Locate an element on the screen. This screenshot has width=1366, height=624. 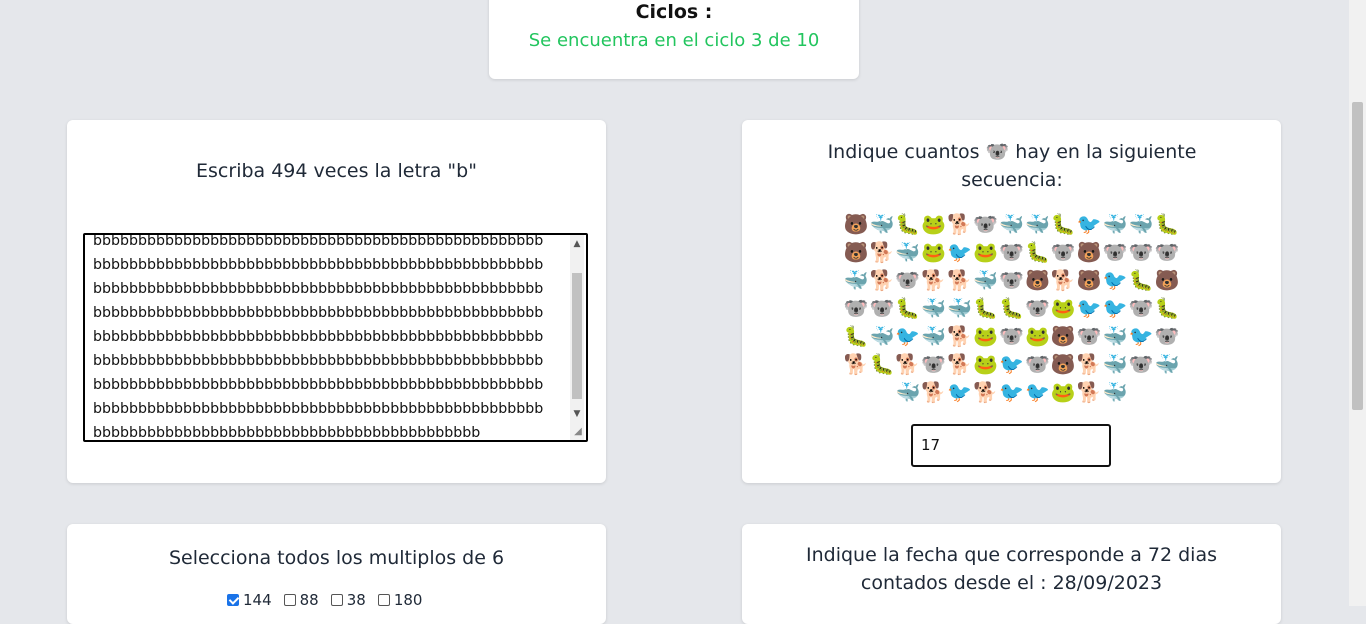
resize-grip-icon: ◢ is located at coordinates (578, 432).